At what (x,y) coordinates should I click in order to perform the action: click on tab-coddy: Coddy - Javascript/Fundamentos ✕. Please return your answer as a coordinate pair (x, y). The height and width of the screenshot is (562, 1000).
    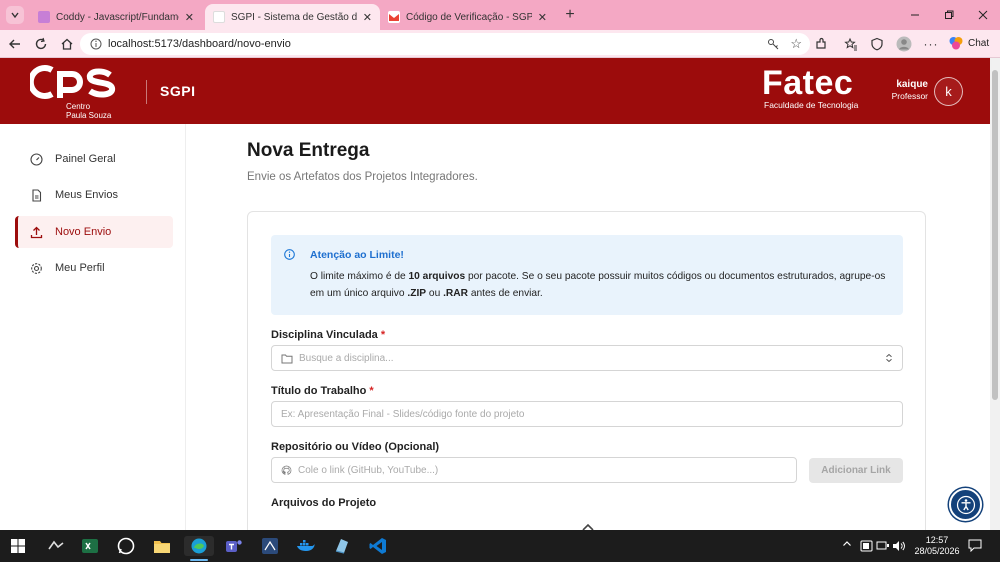
    Looking at the image, I should click on (116, 17).